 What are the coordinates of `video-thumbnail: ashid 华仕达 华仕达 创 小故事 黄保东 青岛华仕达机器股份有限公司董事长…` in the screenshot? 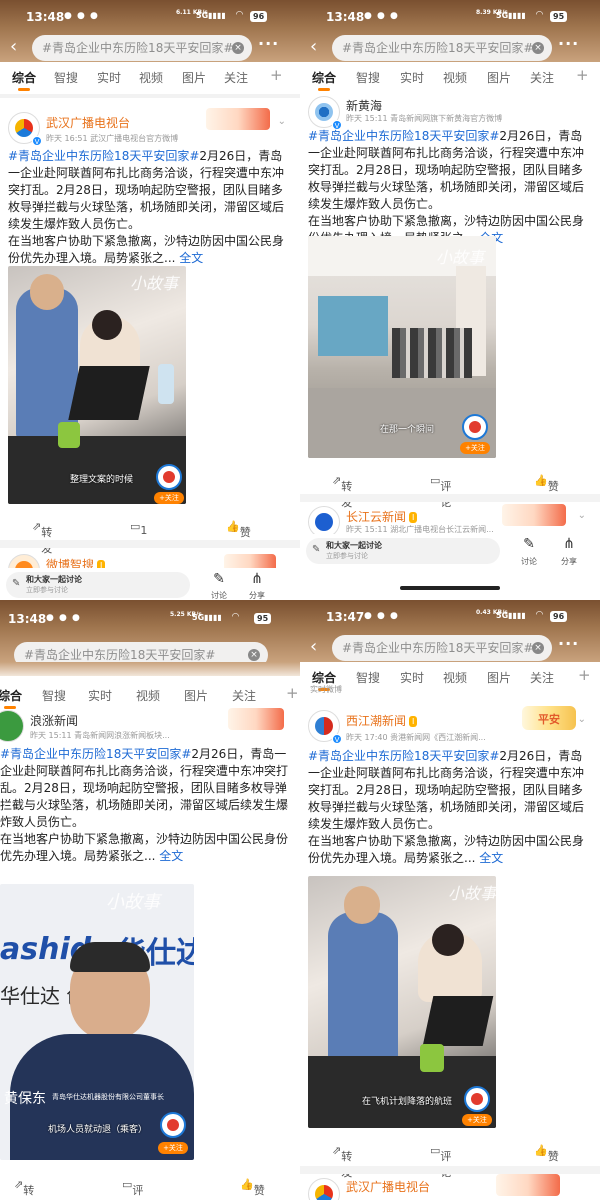 It's located at (97, 1022).